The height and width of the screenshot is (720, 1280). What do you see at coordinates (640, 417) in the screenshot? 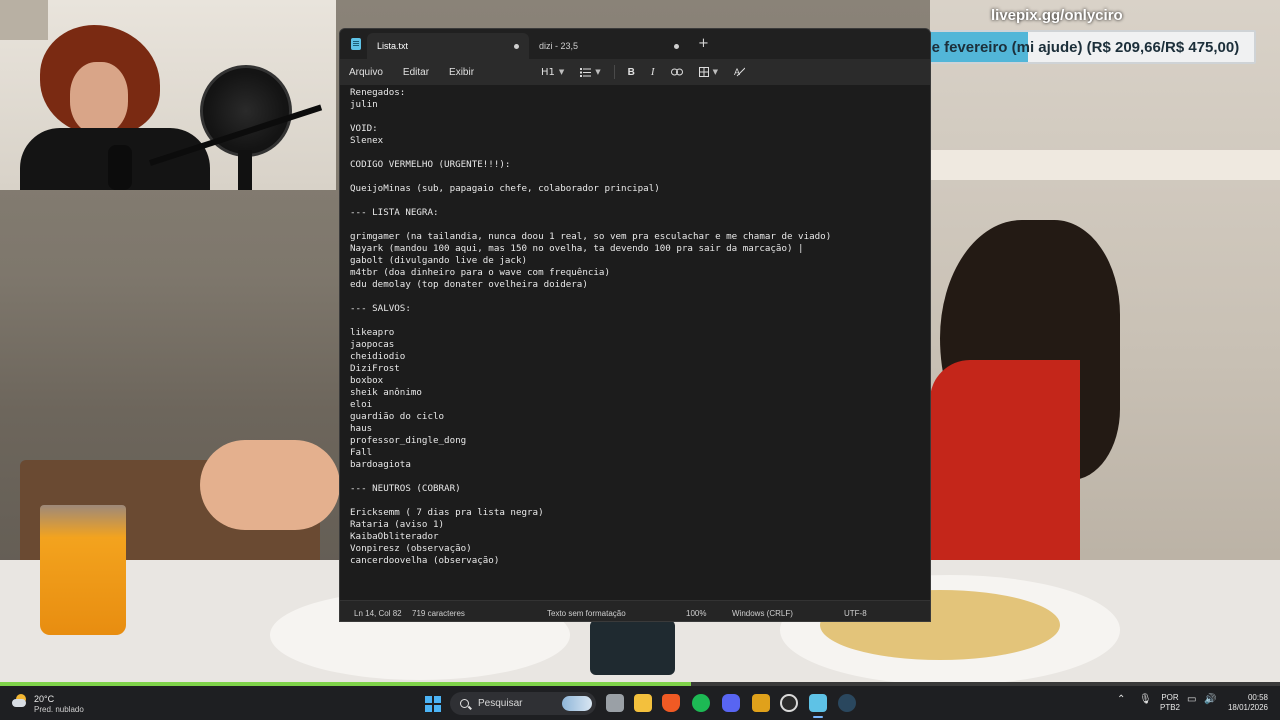
I see `editor-line: guardião do ciclo` at bounding box center [640, 417].